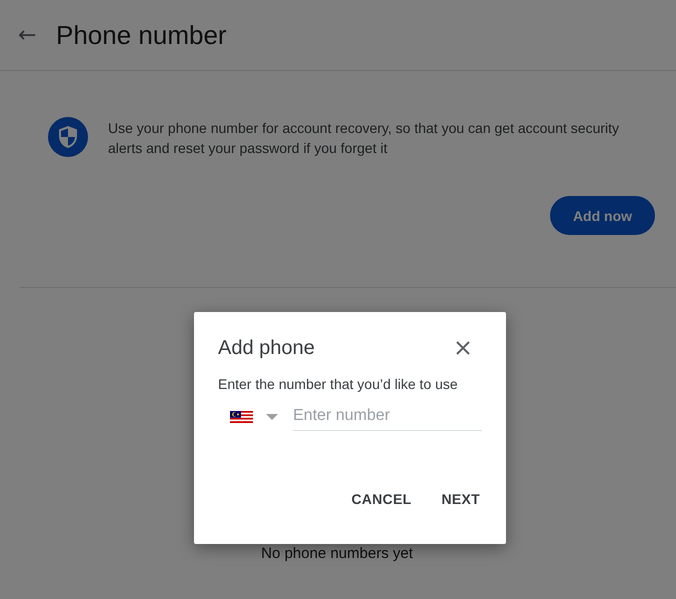 This screenshot has width=676, height=599. Describe the element at coordinates (241, 417) in the screenshot. I see `flag-icon` at that location.